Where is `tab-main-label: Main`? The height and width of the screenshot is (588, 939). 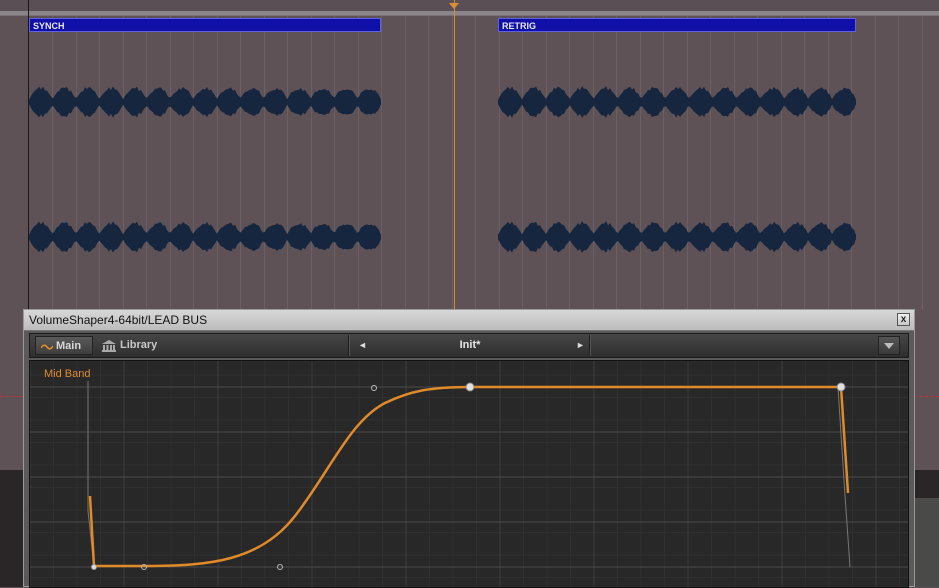 tab-main-label: Main is located at coordinates (69, 346).